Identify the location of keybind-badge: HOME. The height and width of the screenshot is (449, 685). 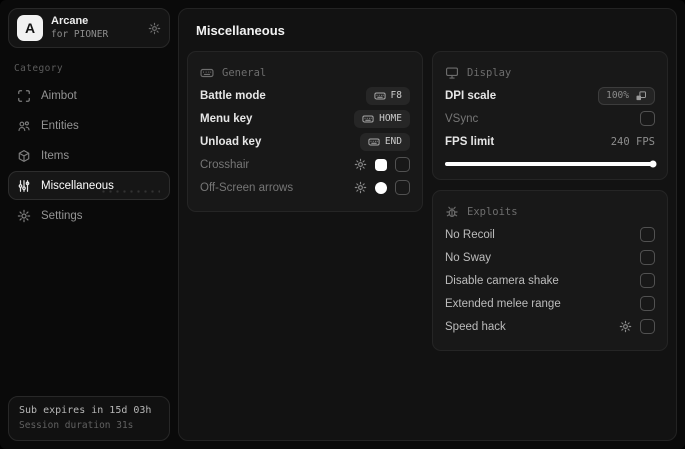
(382, 118).